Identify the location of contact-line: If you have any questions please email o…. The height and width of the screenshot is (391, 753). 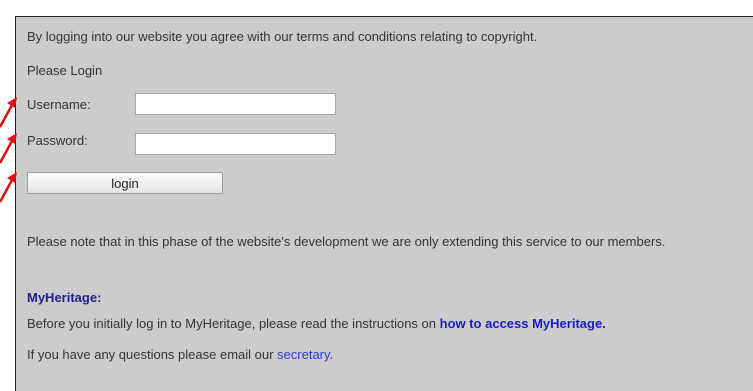
(180, 355).